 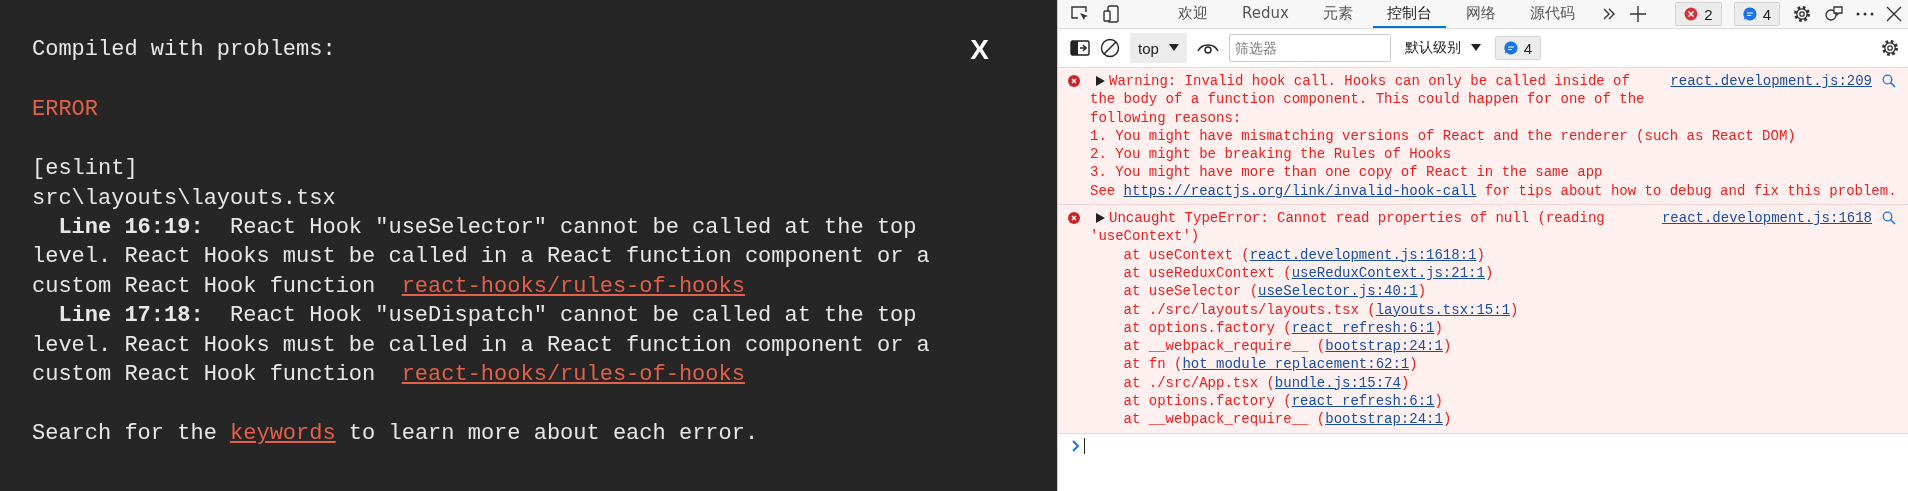 What do you see at coordinates (1368, 99) in the screenshot?
I see `console-line: the body of a function component. This could happen for one of the` at bounding box center [1368, 99].